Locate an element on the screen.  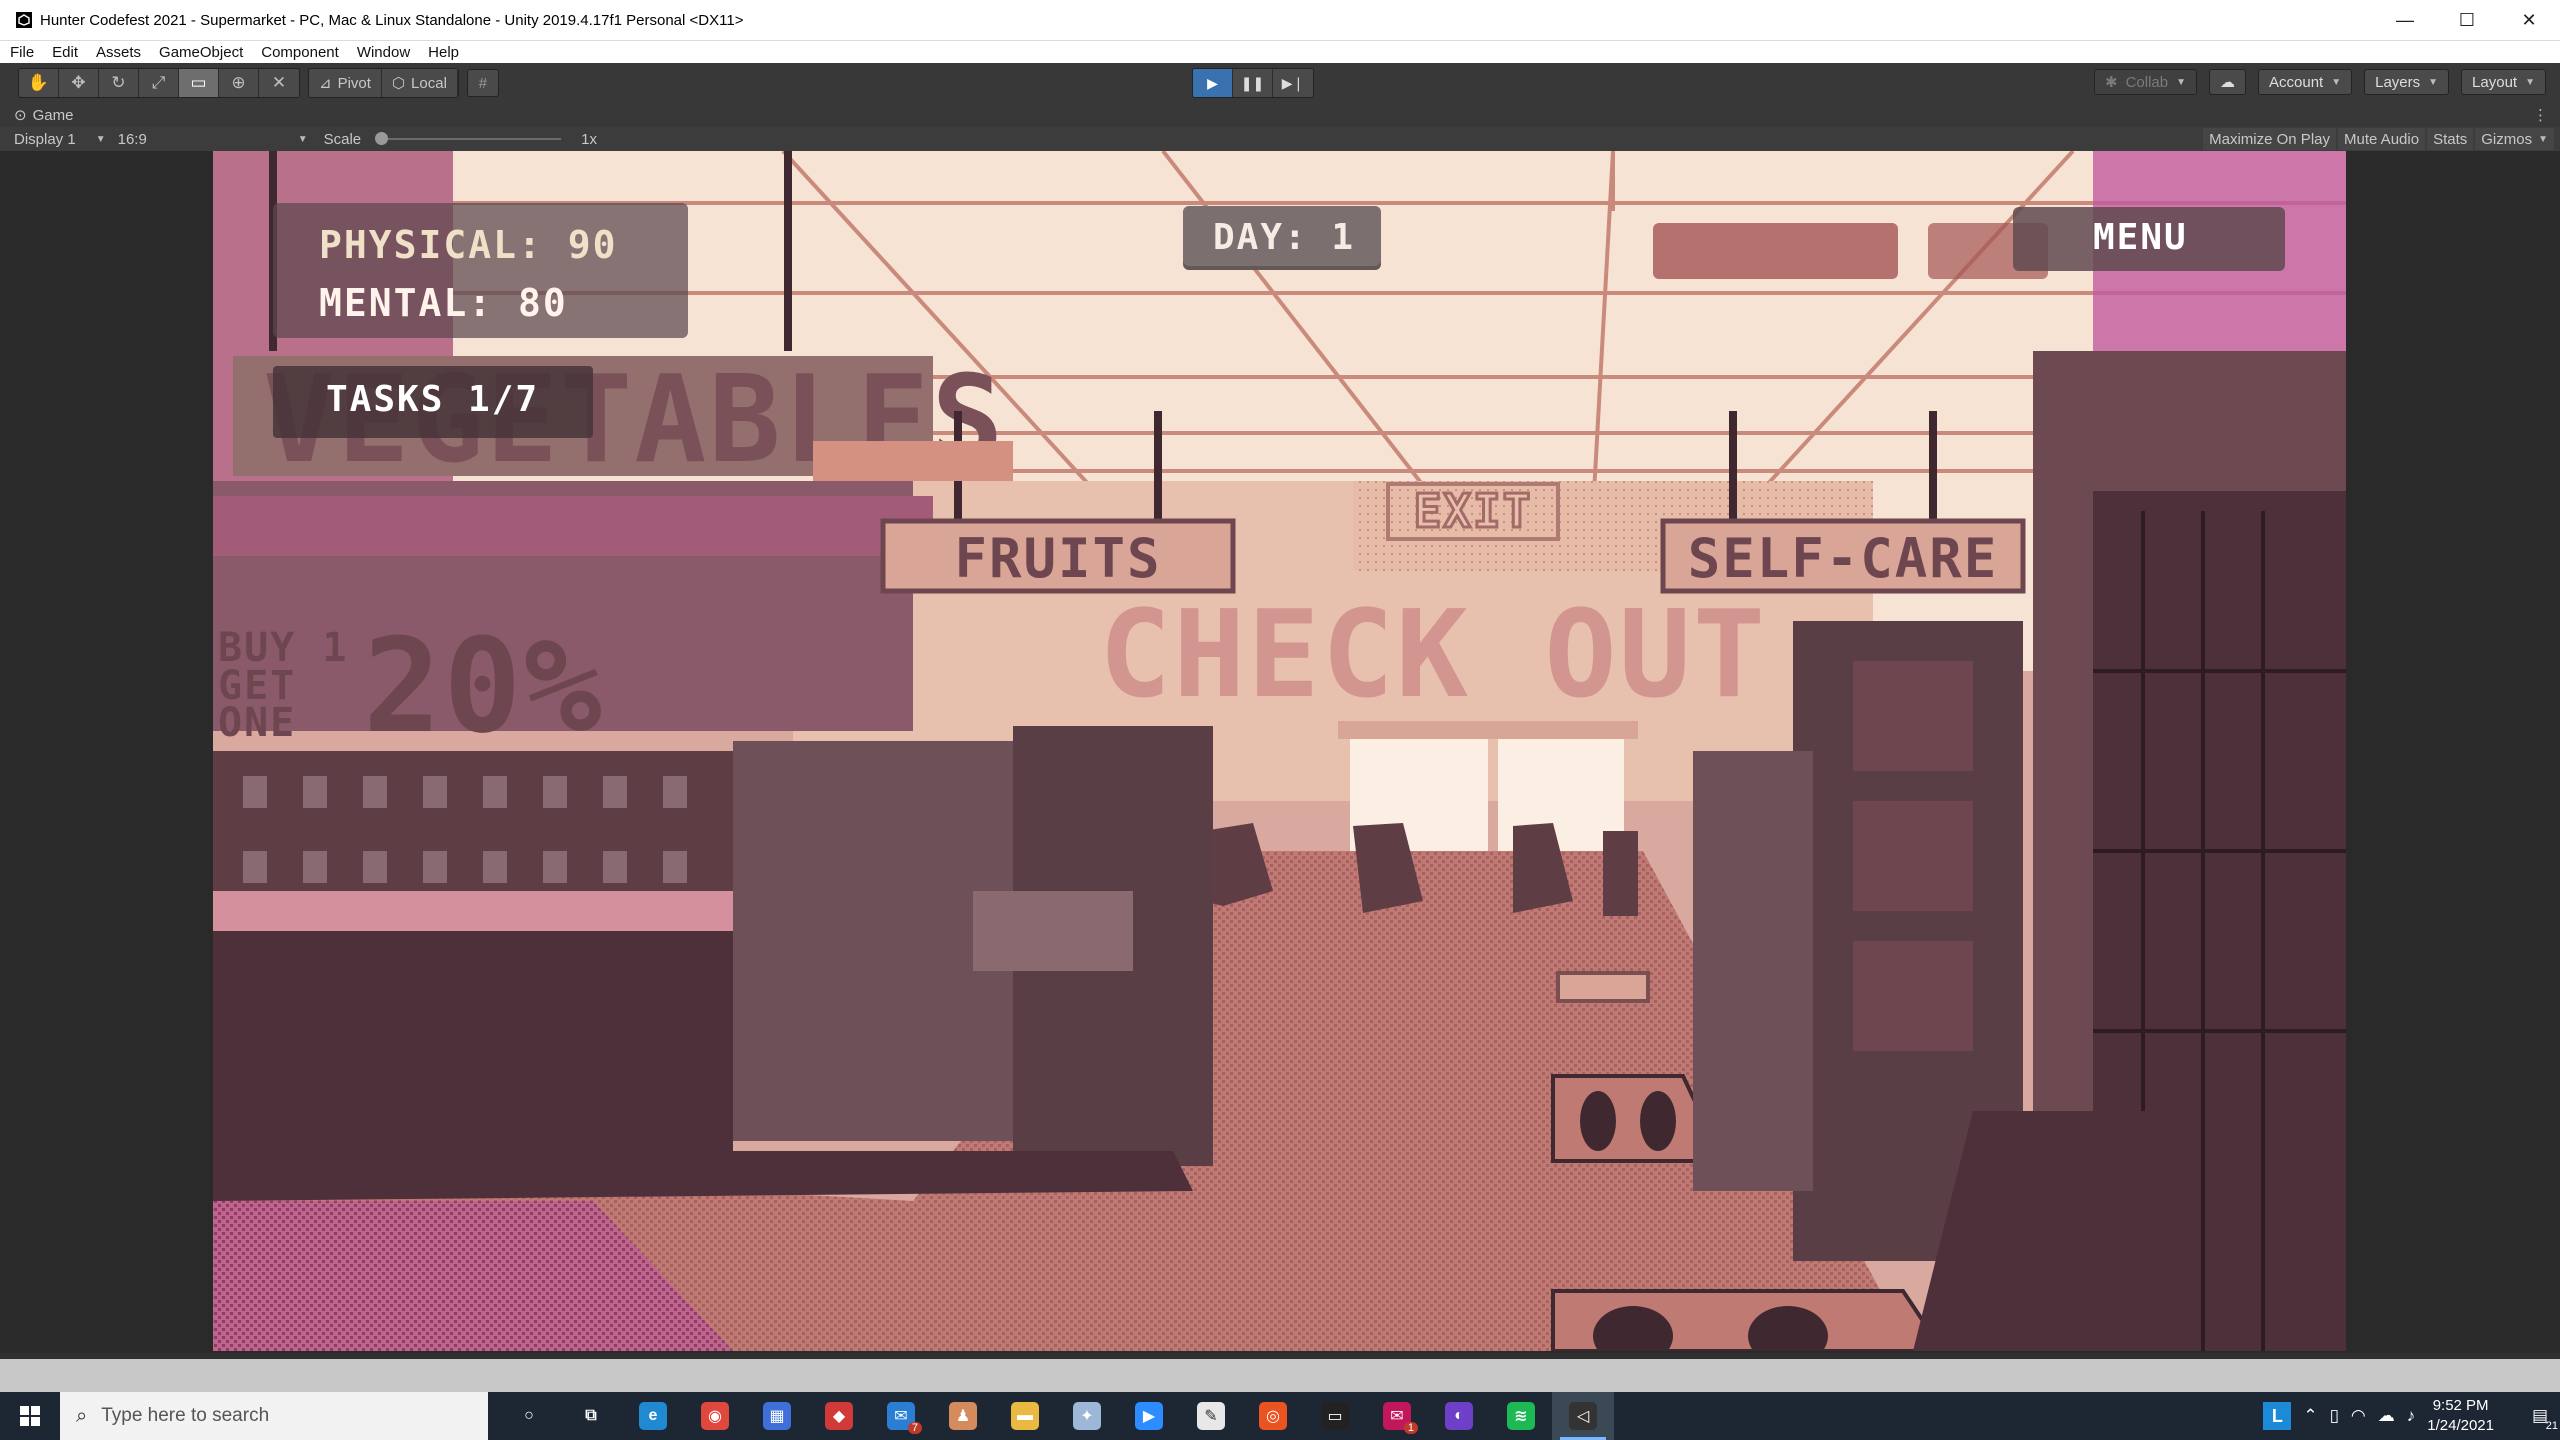
mute-audio-toggle: Mute Audio is located at coordinates (2382, 139).